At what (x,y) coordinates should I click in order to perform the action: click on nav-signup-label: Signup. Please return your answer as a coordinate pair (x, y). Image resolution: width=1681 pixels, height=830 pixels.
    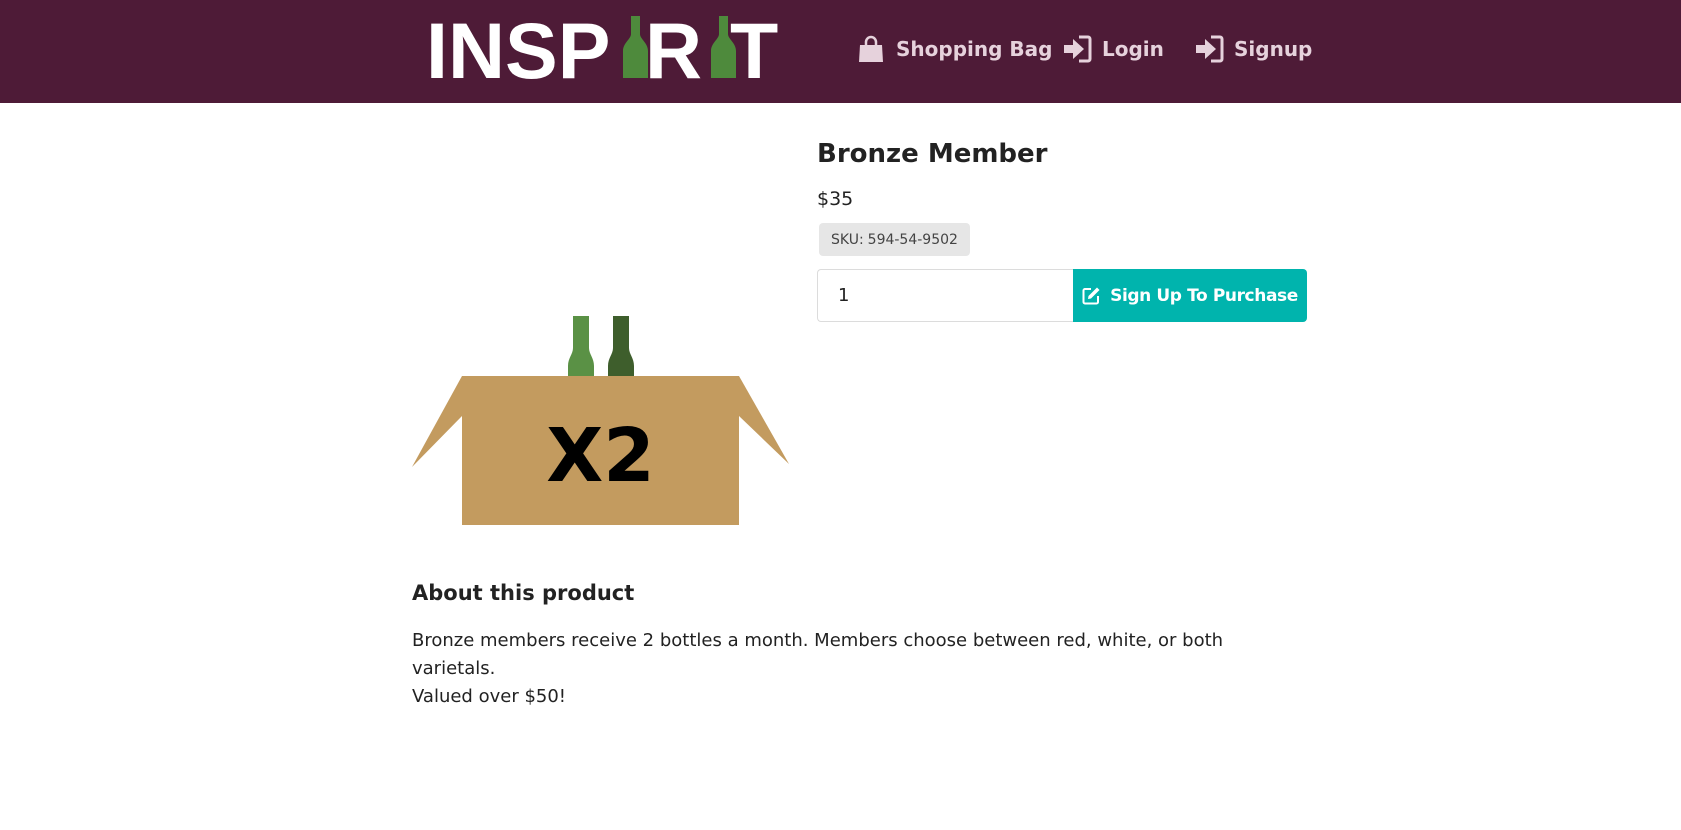
    Looking at the image, I should click on (1273, 49).